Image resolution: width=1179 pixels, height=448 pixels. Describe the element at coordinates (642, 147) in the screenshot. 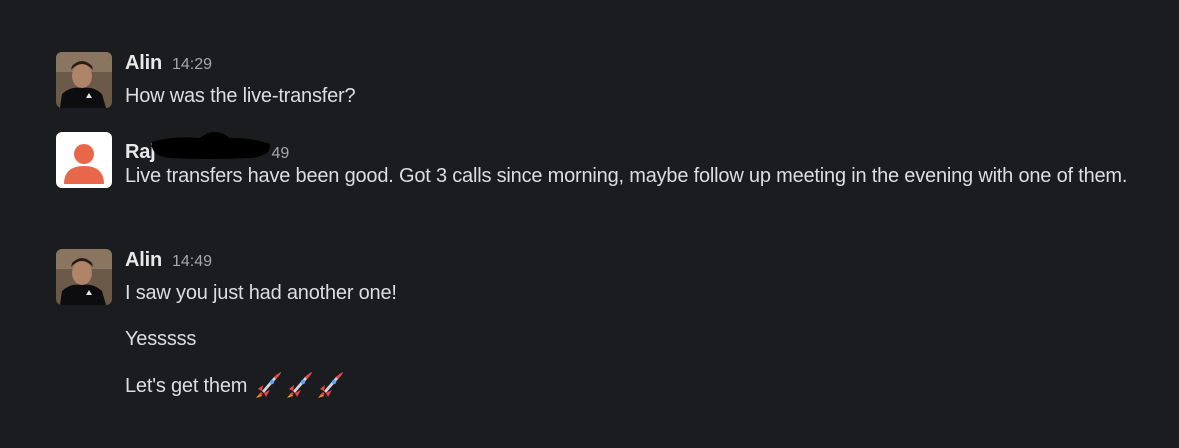

I see `message-header: Raj 49` at that location.